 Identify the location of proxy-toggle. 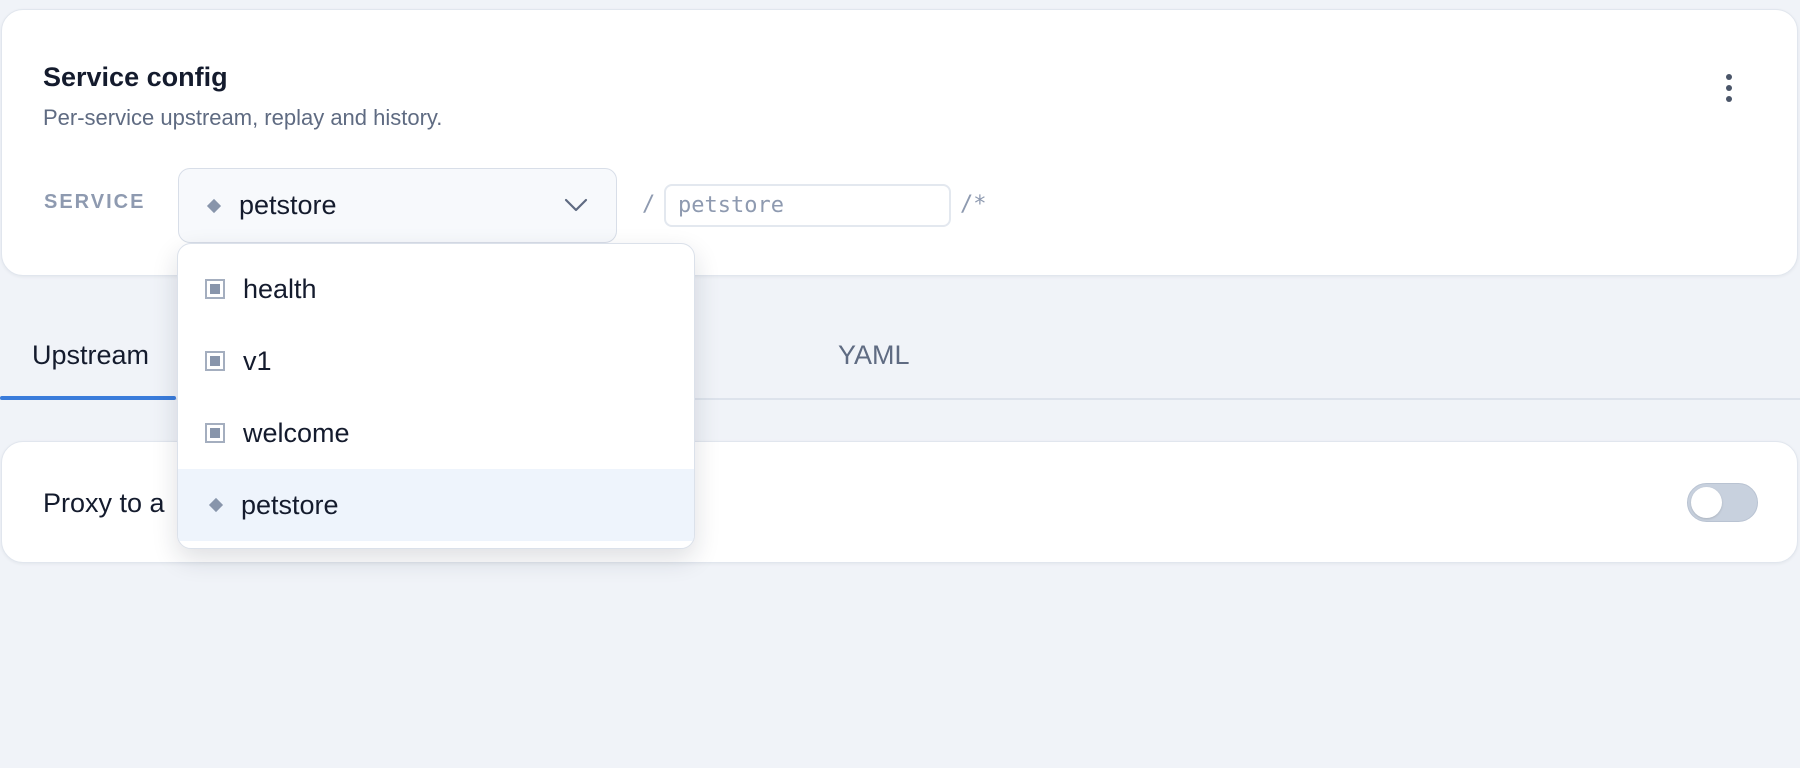
(1722, 502).